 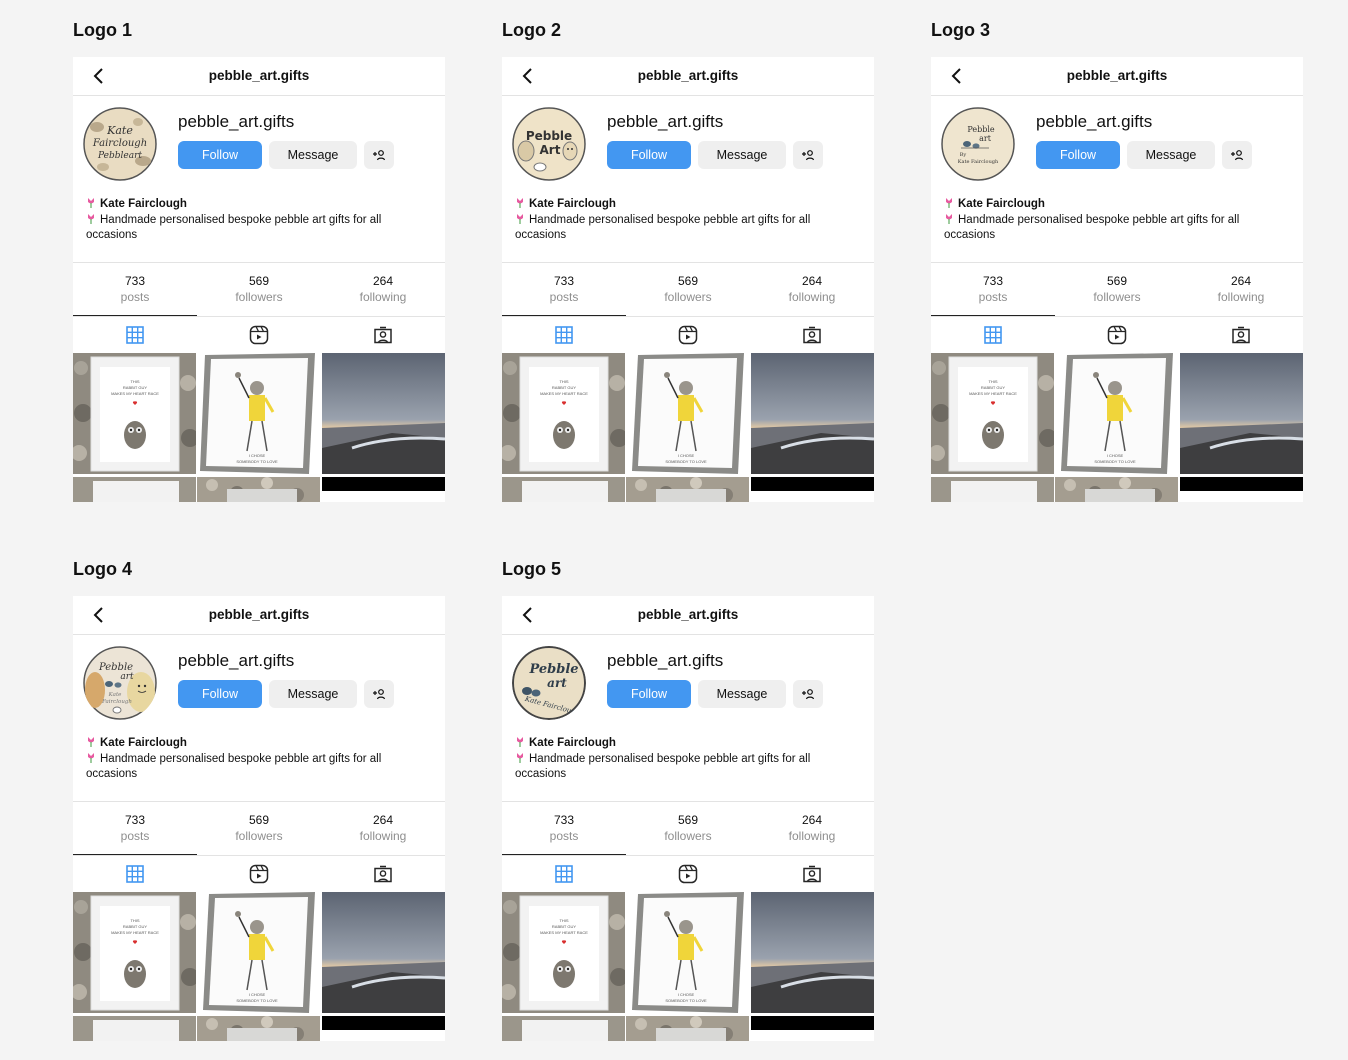 I want to click on post-caption: MAKES MY HEART RACE, so click(x=564, y=393).